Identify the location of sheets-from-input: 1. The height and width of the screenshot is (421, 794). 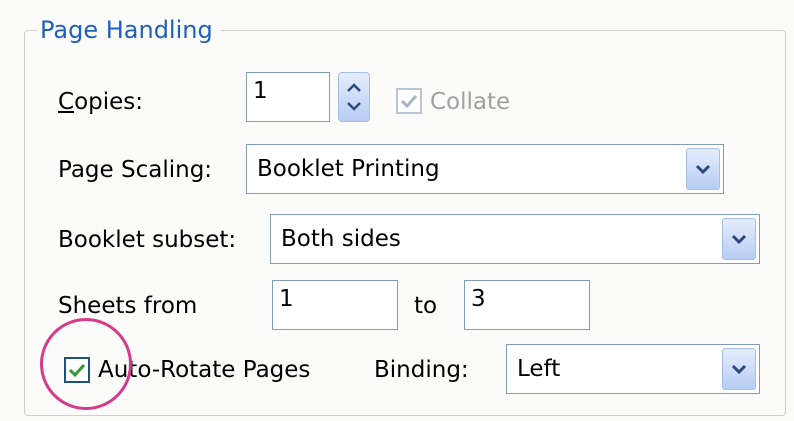
(335, 305).